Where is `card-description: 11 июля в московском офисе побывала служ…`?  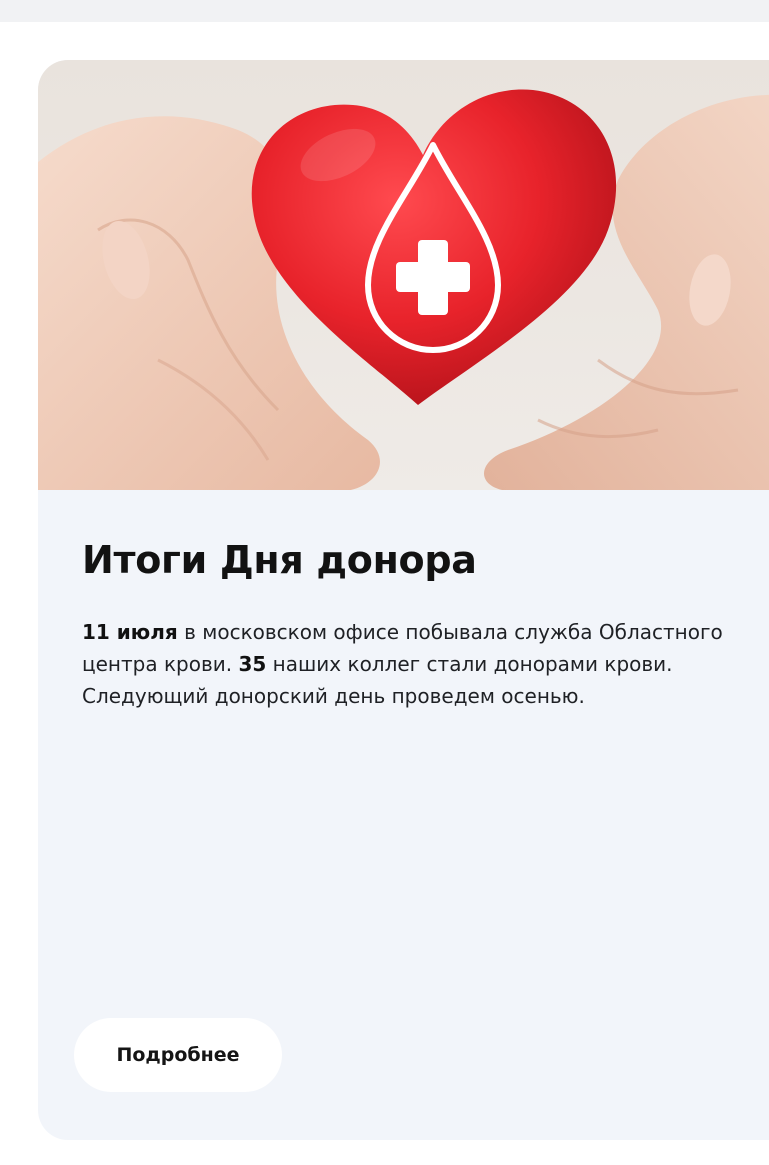 card-description: 11 июля в московском офисе побывала служ… is located at coordinates (425, 664).